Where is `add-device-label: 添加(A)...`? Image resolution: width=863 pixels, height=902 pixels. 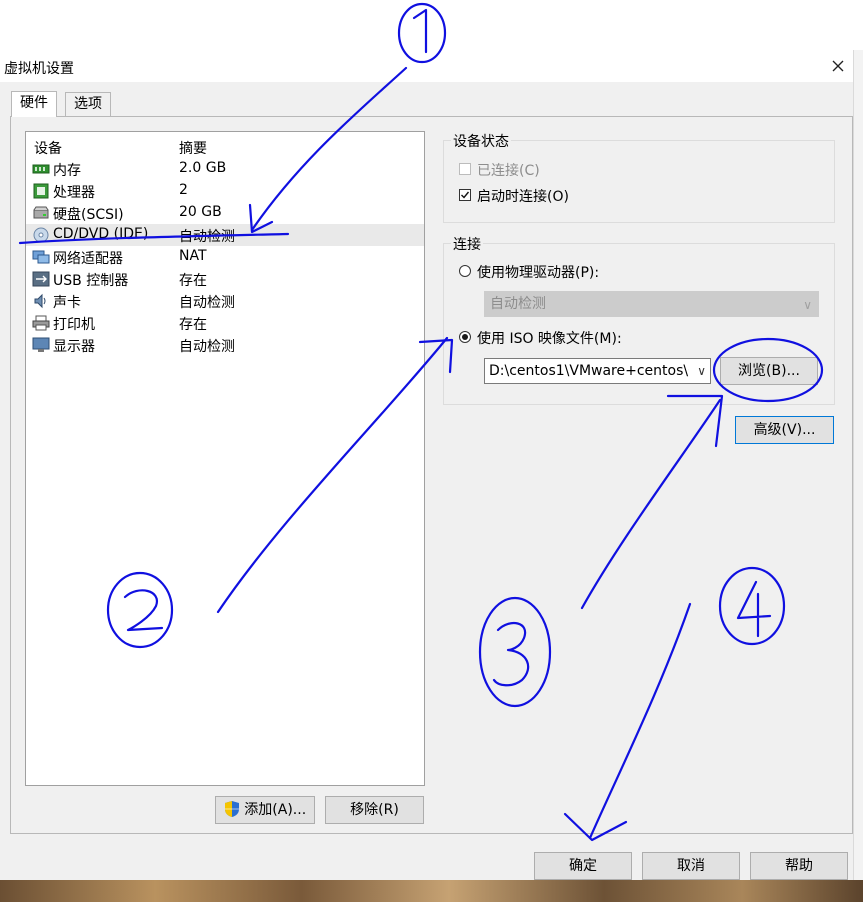
add-device-label: 添加(A)... is located at coordinates (275, 810).